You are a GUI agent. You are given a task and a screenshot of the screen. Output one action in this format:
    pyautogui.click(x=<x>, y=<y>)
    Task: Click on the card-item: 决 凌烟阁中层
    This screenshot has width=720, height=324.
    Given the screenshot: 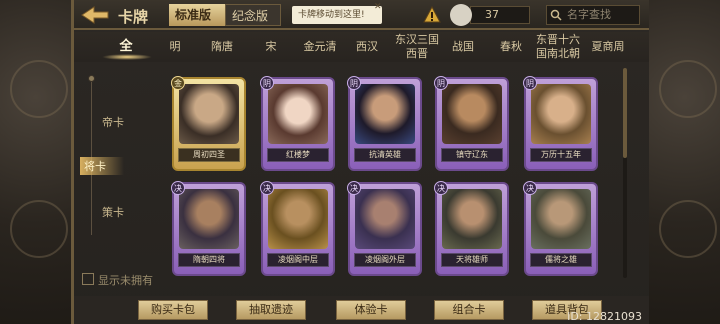 What is the action you would take?
    pyautogui.click(x=297, y=228)
    